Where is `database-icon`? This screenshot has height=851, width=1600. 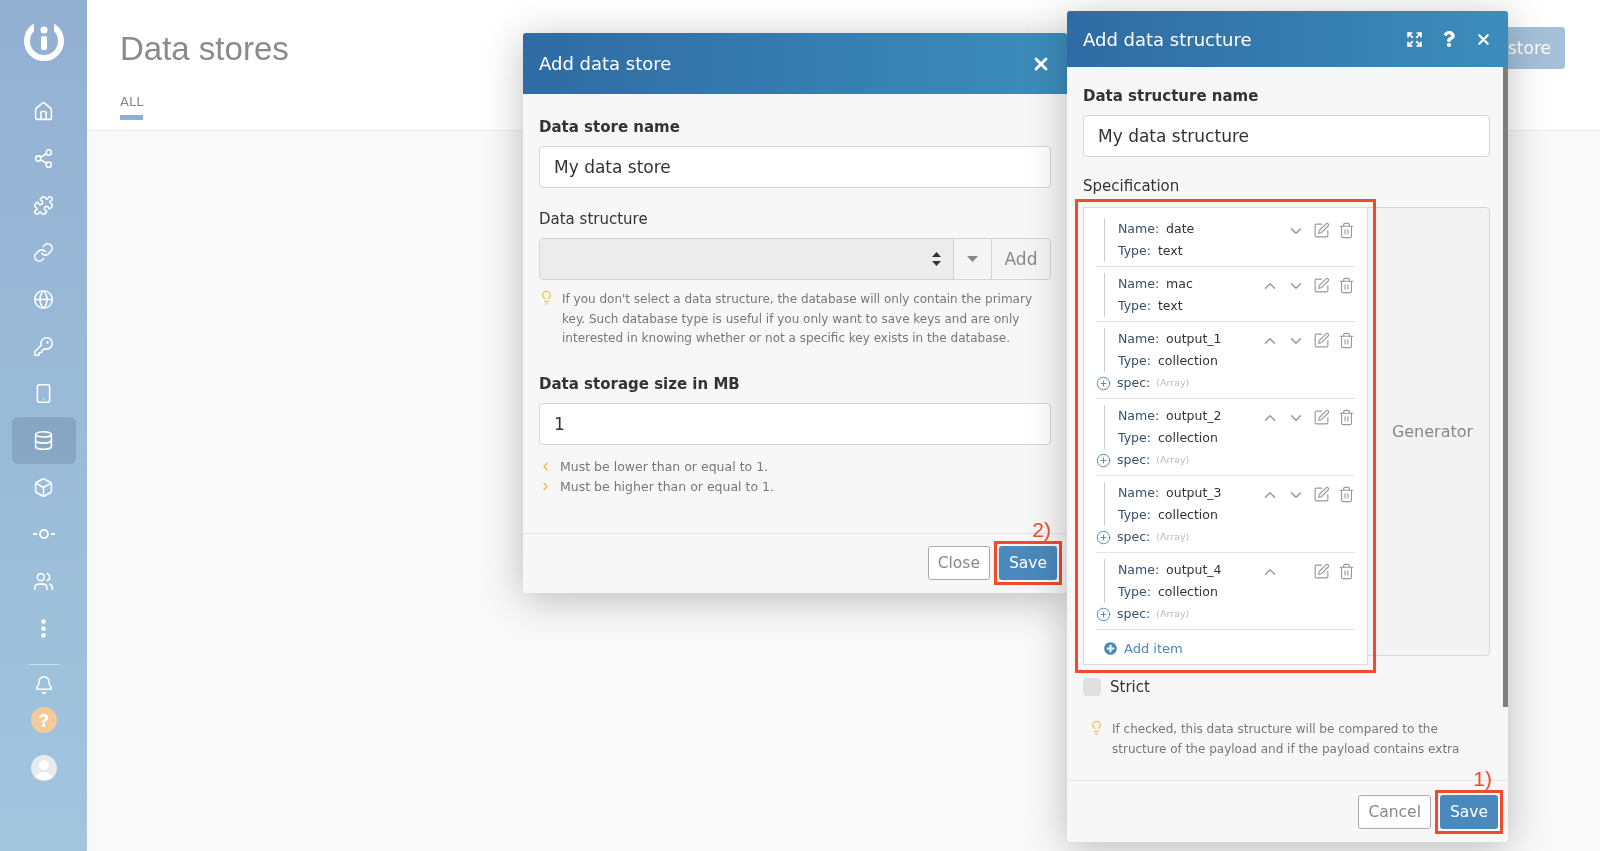
database-icon is located at coordinates (43, 440).